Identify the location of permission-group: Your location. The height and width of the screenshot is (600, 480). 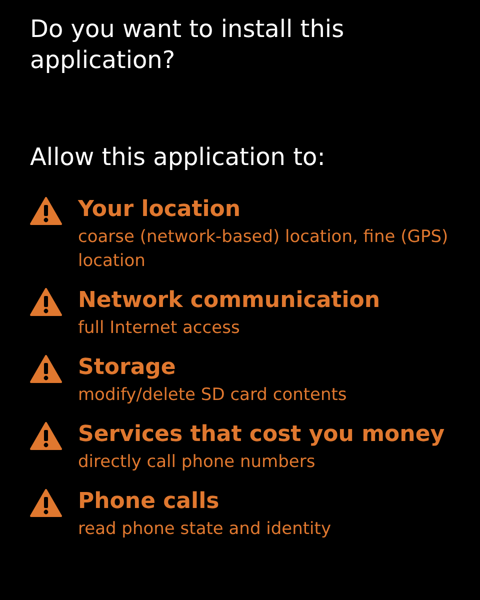
(271, 210).